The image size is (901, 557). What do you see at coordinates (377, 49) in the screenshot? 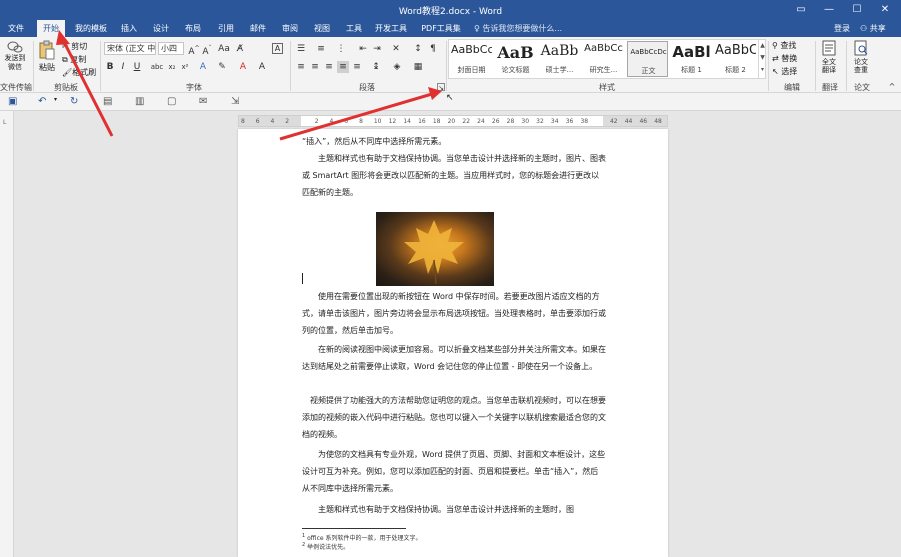
I see `increase-indent-icon: ⇥` at bounding box center [377, 49].